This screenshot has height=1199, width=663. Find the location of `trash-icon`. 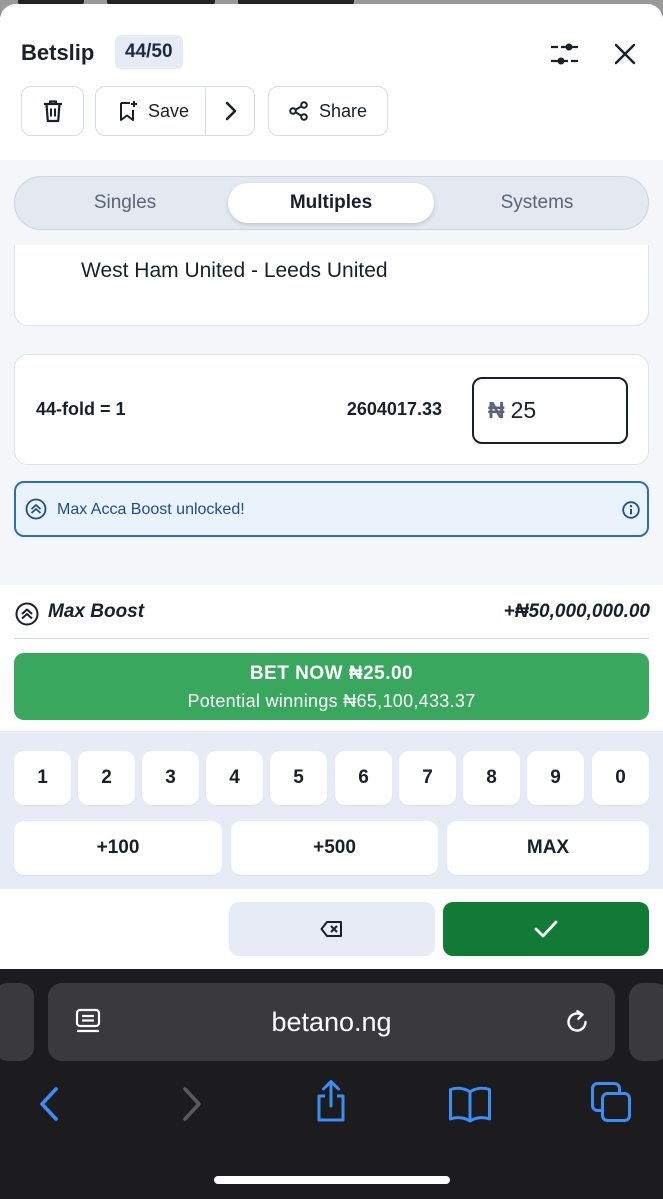

trash-icon is located at coordinates (52, 111).